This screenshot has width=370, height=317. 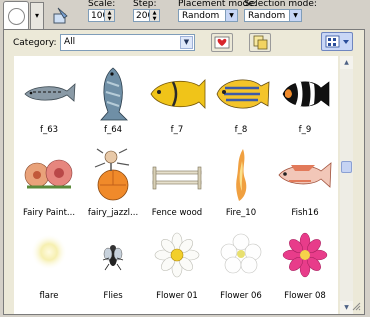 I want to click on brush-preview, so click(x=16, y=16).